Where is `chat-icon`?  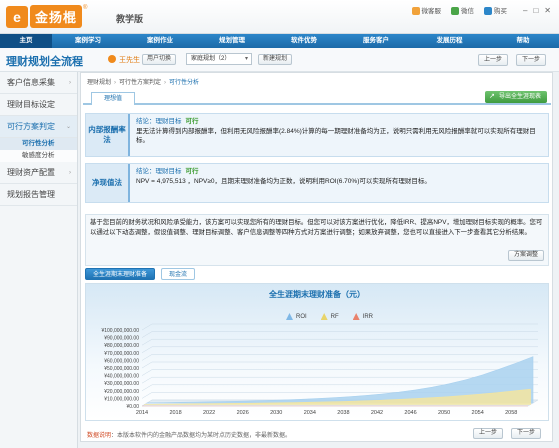 chat-icon is located at coordinates (415, 11).